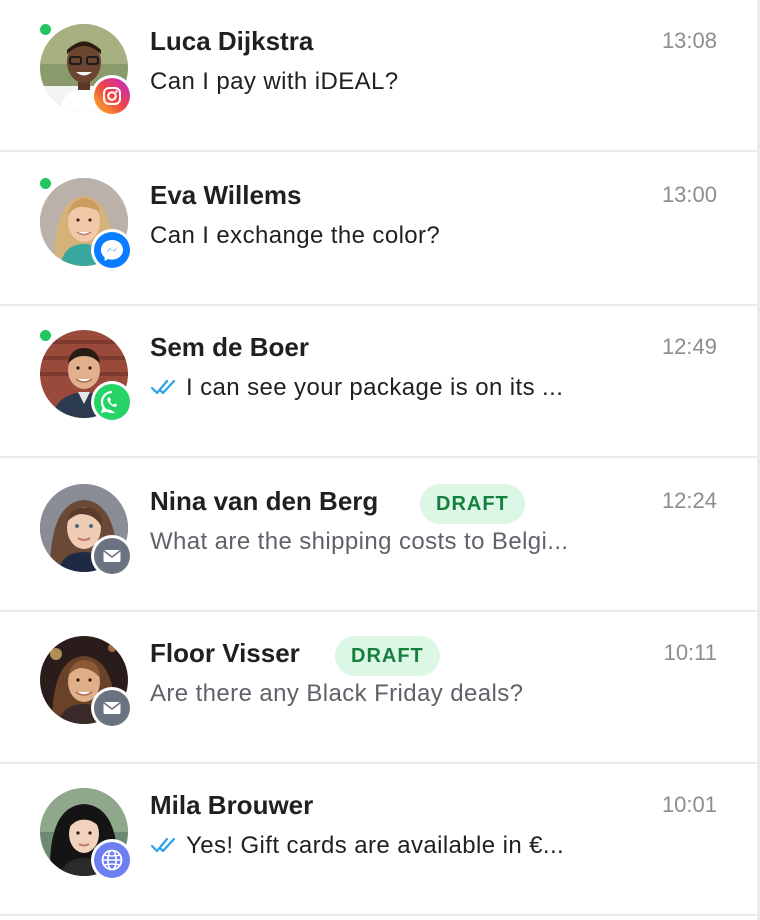  What do you see at coordinates (295, 235) in the screenshot?
I see `message-preview: Can I exchange the color?` at bounding box center [295, 235].